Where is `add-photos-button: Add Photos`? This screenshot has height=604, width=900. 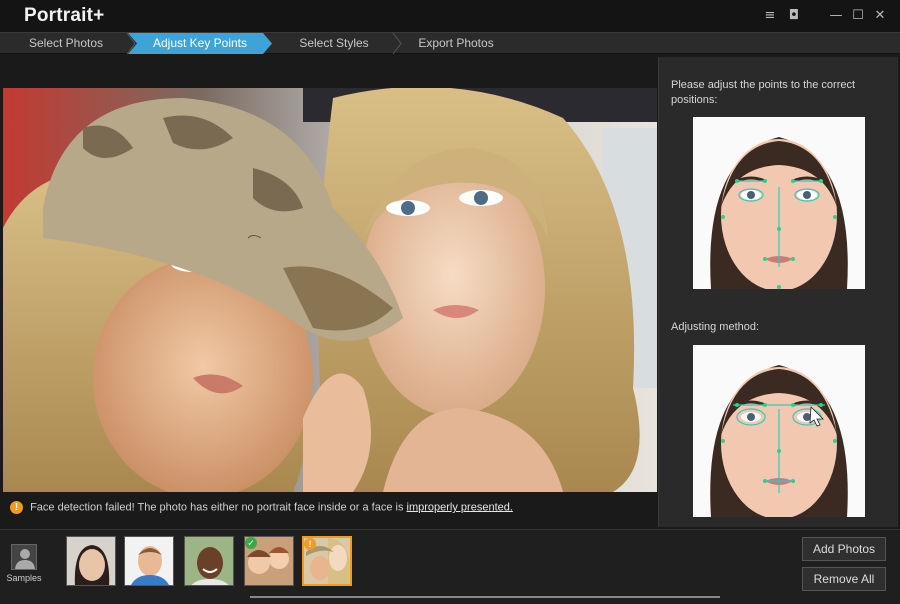
add-photos-button: Add Photos is located at coordinates (844, 549).